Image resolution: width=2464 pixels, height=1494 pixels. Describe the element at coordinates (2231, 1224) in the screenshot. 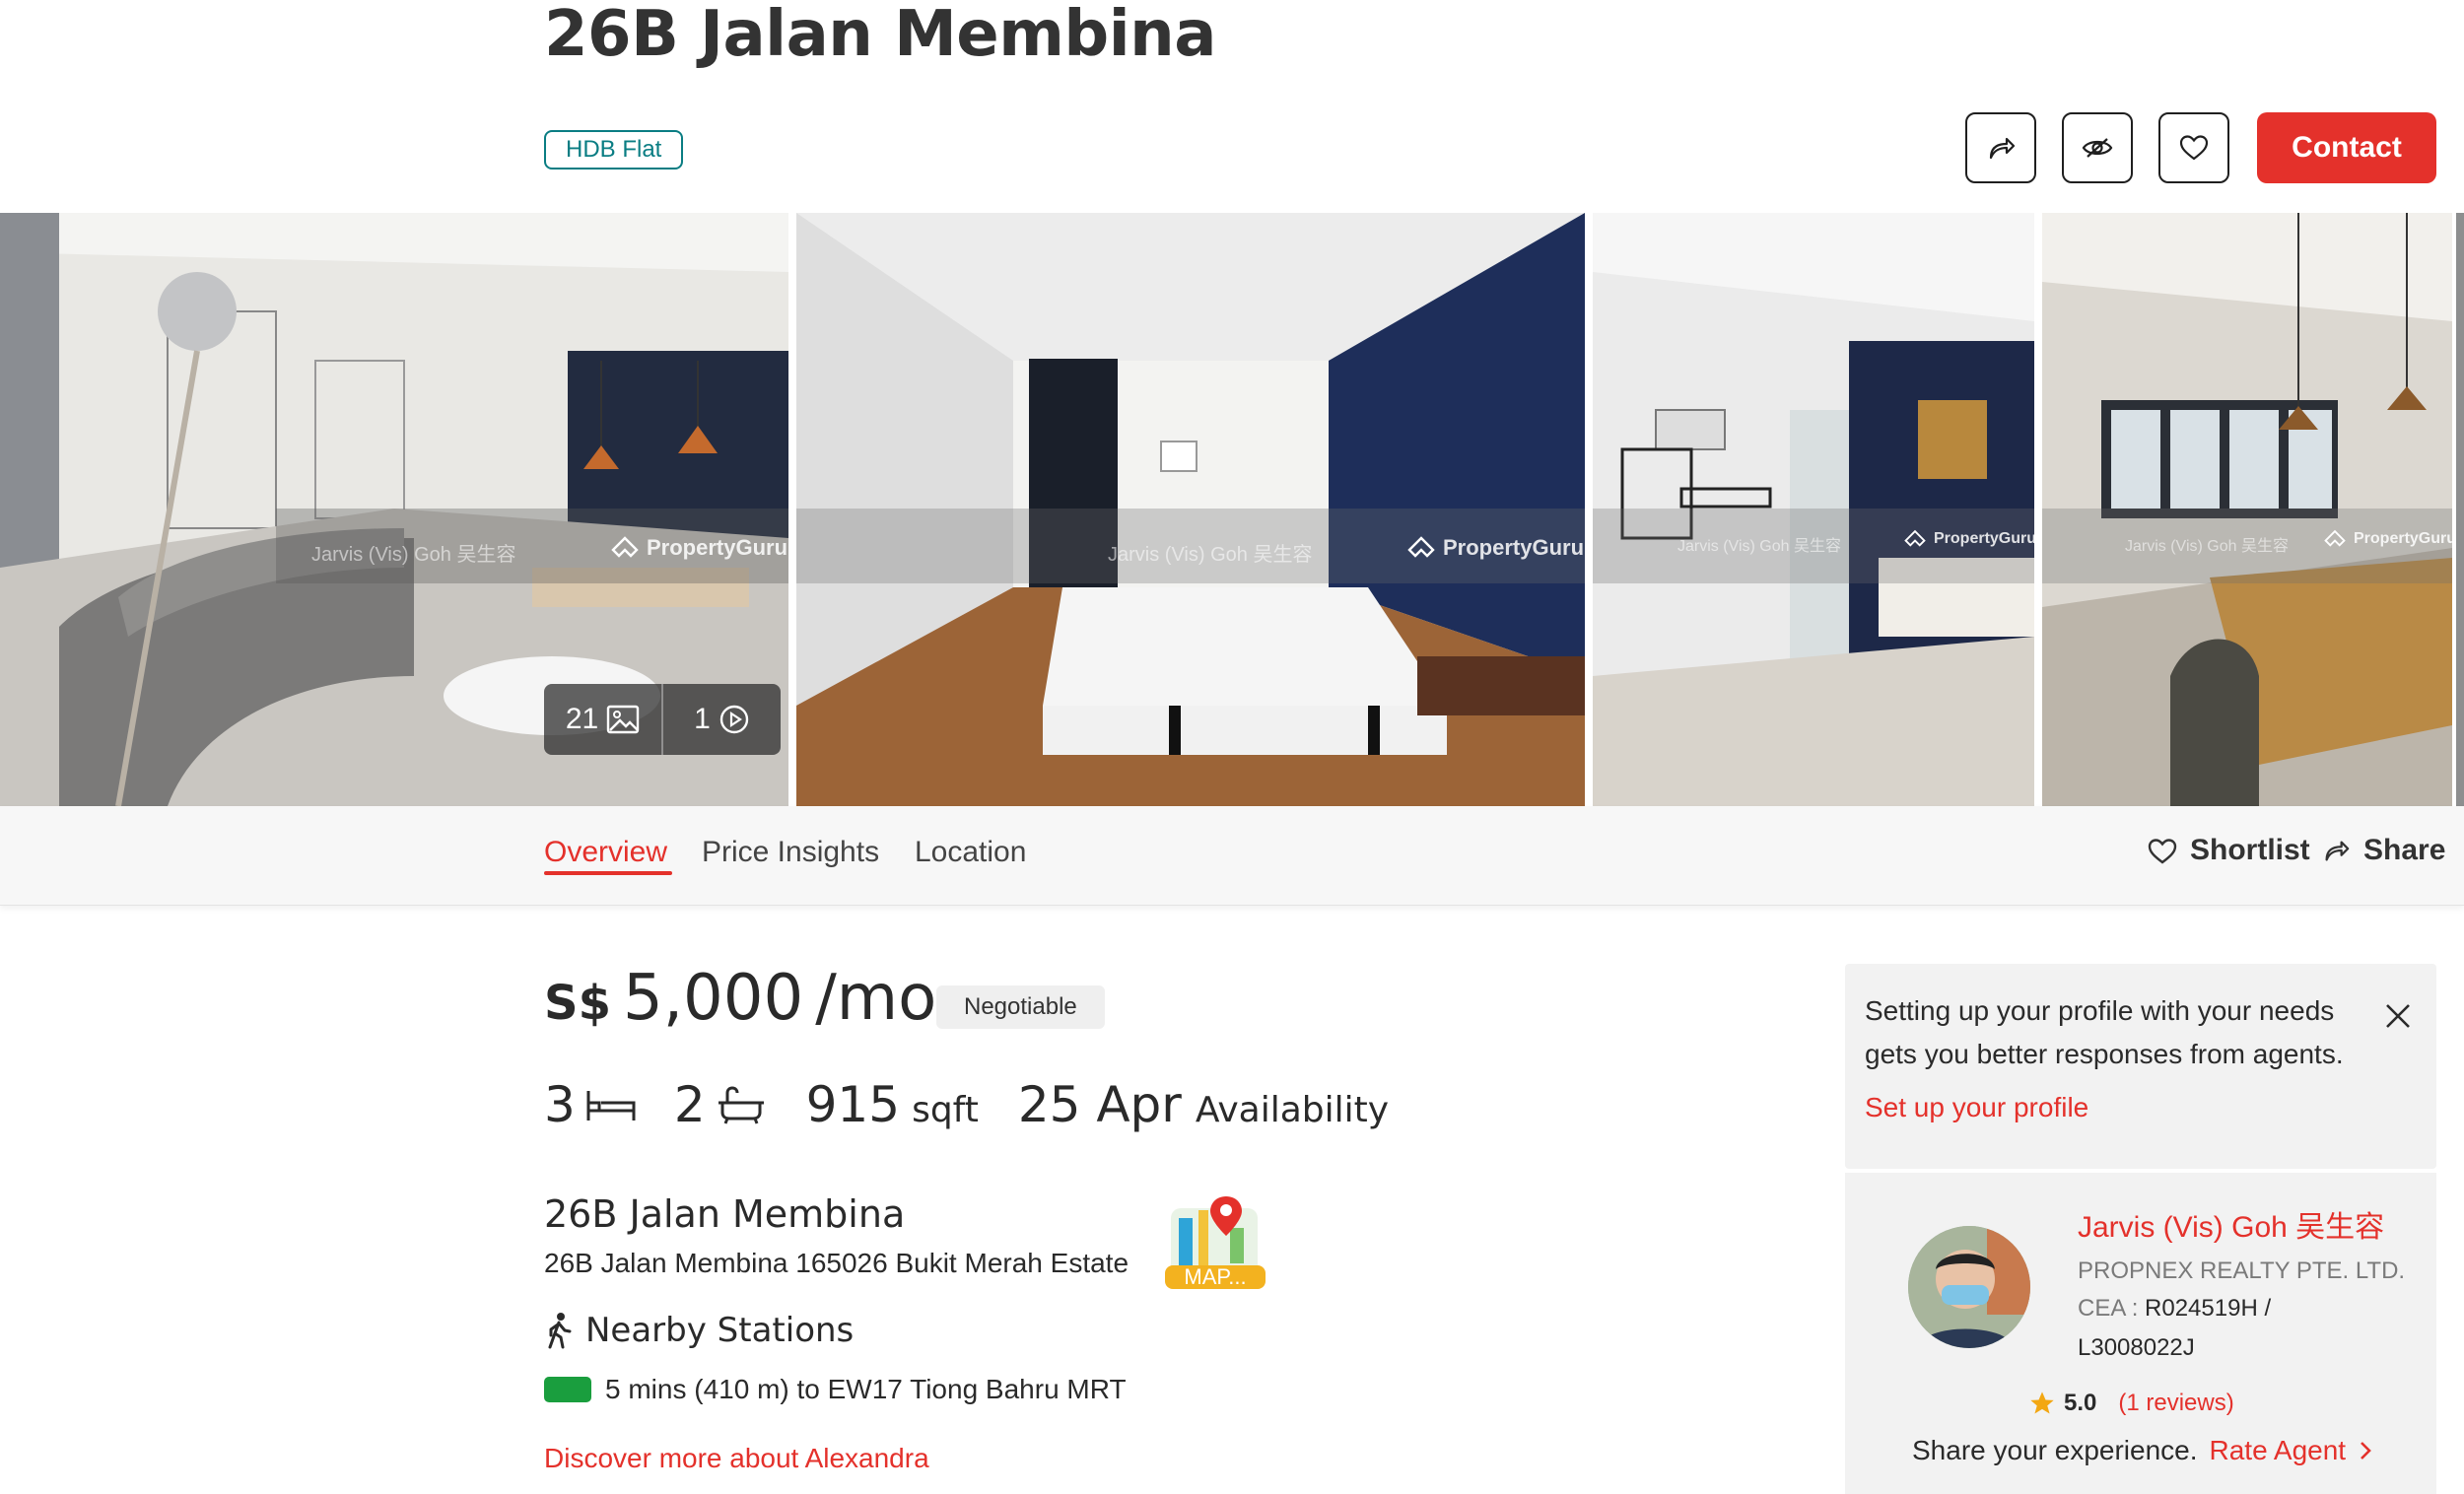

I see `agent-name-link: Jarvis (Vis) Goh 吴生容` at that location.